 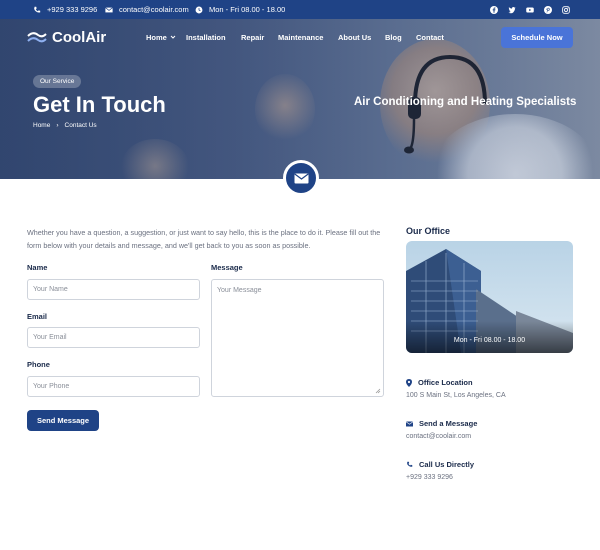 I want to click on nav-item-installation: Installation, so click(x=206, y=37).